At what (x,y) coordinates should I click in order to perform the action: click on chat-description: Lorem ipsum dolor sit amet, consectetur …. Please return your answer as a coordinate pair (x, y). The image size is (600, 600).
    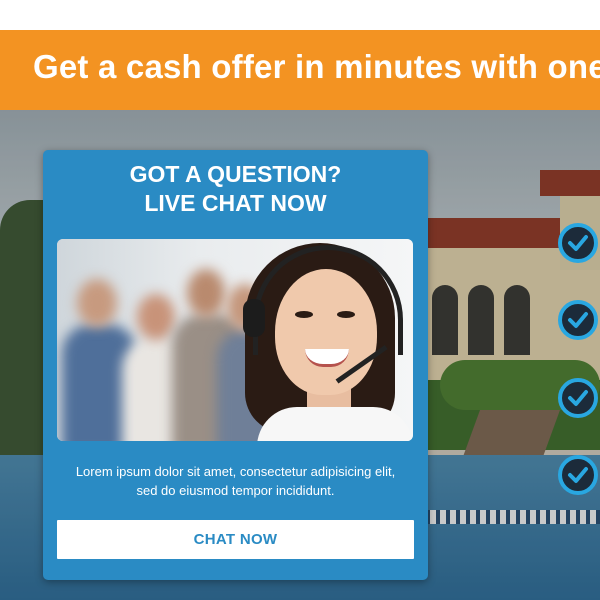
    Looking at the image, I should click on (235, 481).